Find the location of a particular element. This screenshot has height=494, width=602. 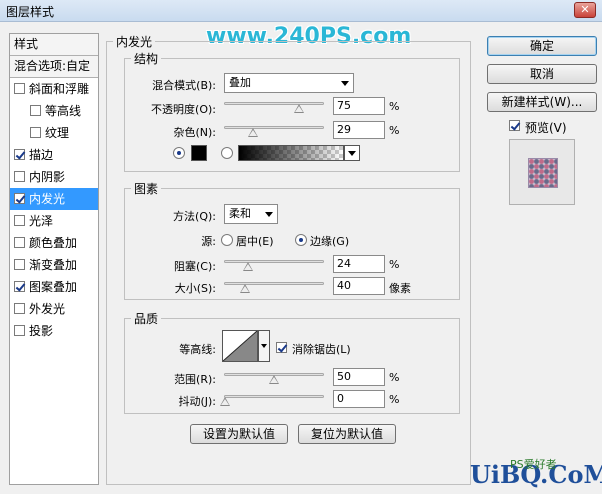

site-subtext: PS爱好者 is located at coordinates (533, 464).